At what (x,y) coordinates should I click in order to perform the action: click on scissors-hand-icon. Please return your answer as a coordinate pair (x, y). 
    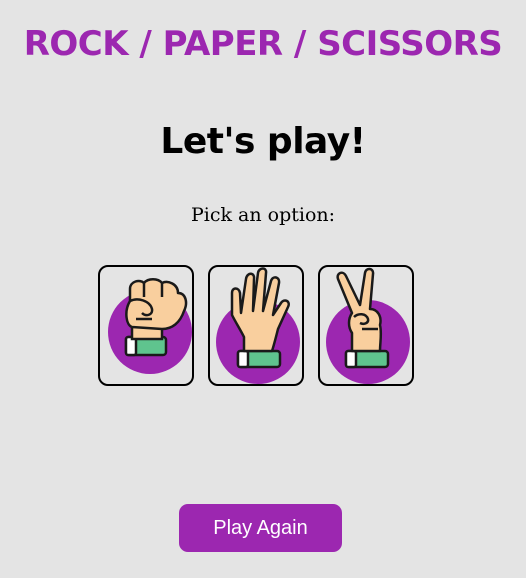
    Looking at the image, I should click on (368, 325).